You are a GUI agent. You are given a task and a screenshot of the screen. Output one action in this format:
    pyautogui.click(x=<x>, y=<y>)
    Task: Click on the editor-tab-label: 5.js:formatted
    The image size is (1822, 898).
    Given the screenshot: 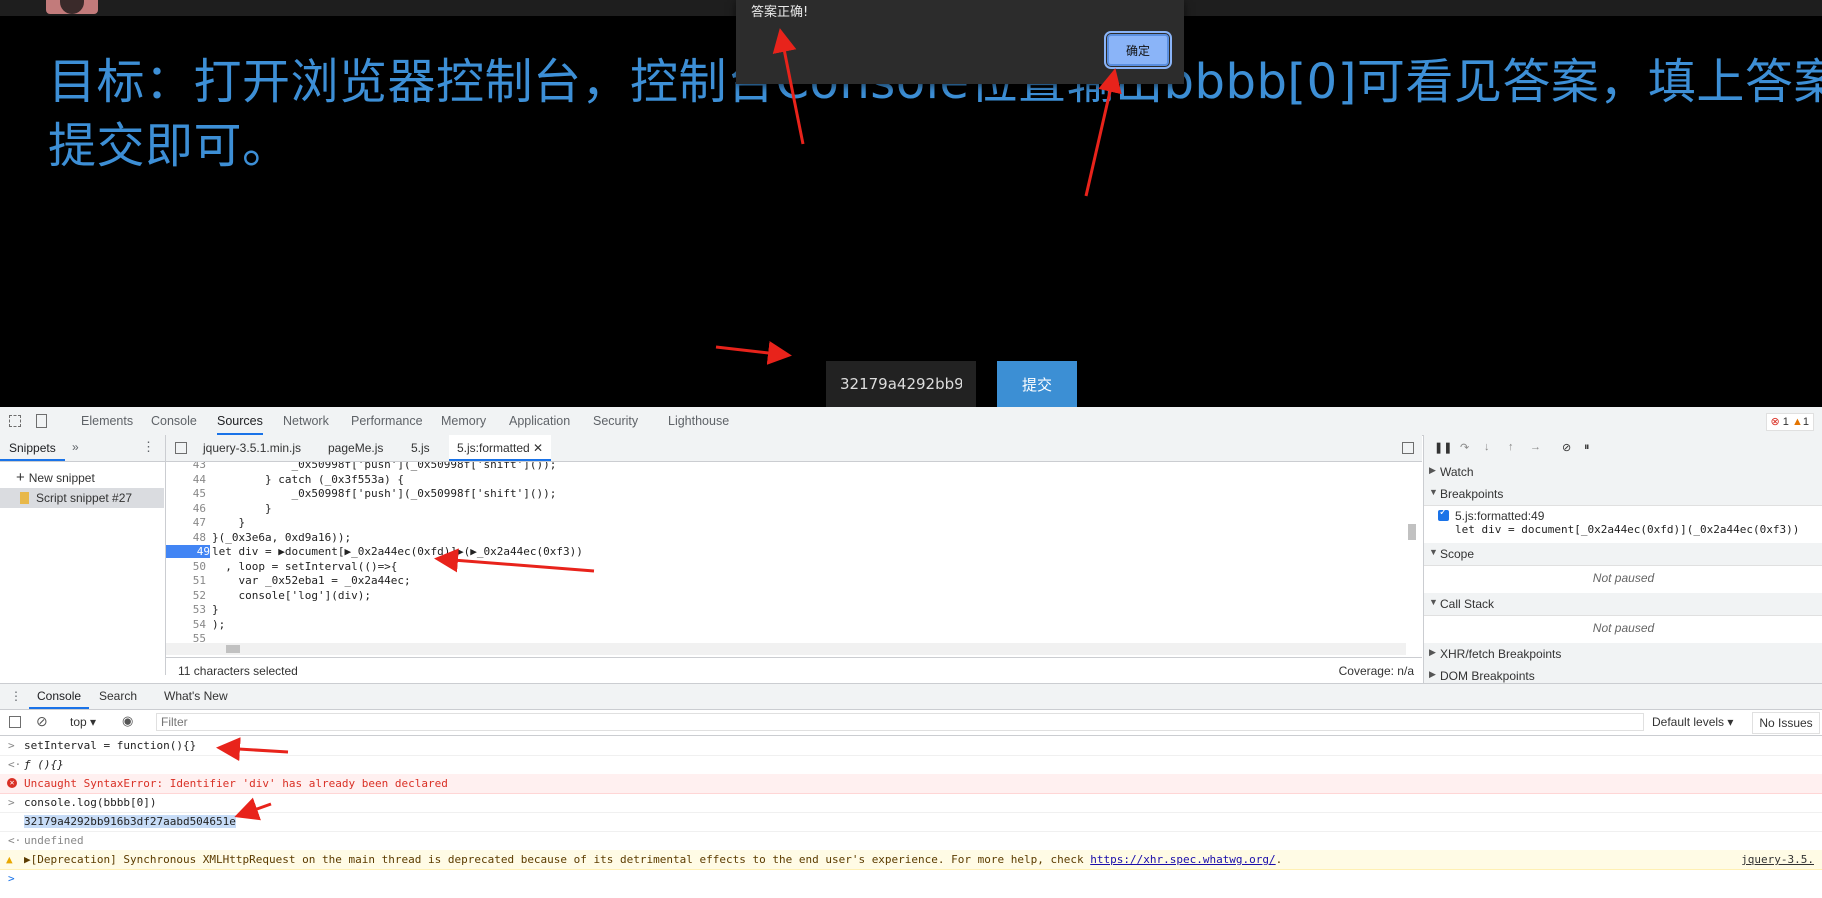 What is the action you would take?
    pyautogui.click(x=493, y=448)
    